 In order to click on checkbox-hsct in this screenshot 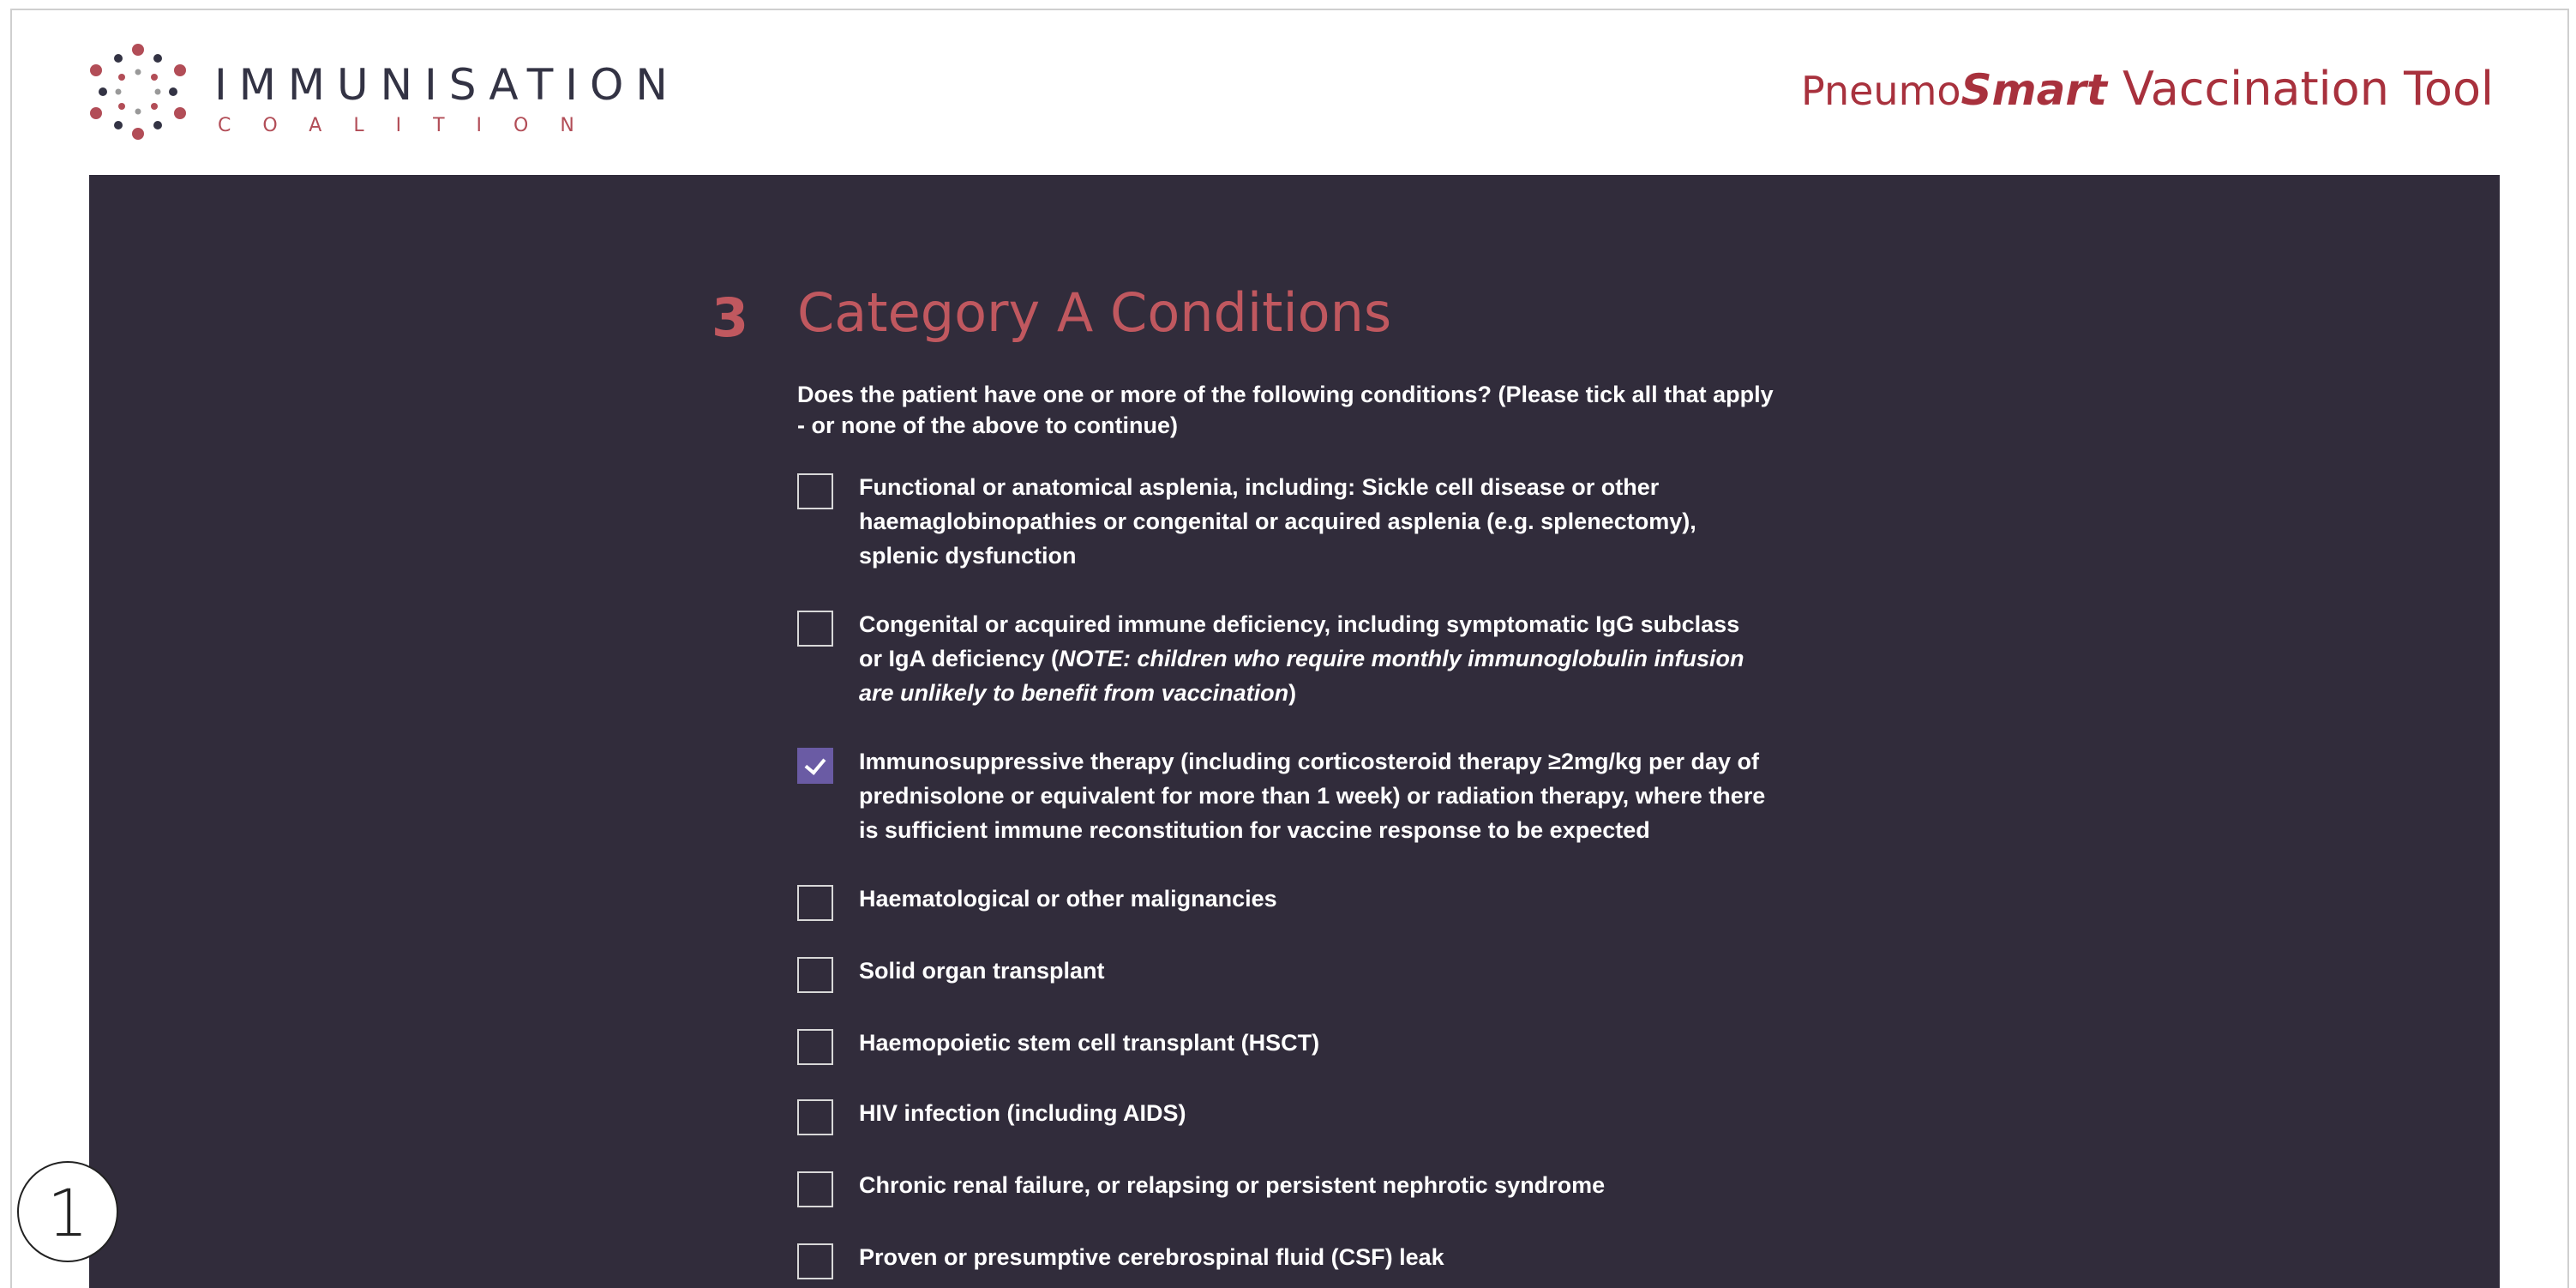, I will do `click(815, 1047)`.